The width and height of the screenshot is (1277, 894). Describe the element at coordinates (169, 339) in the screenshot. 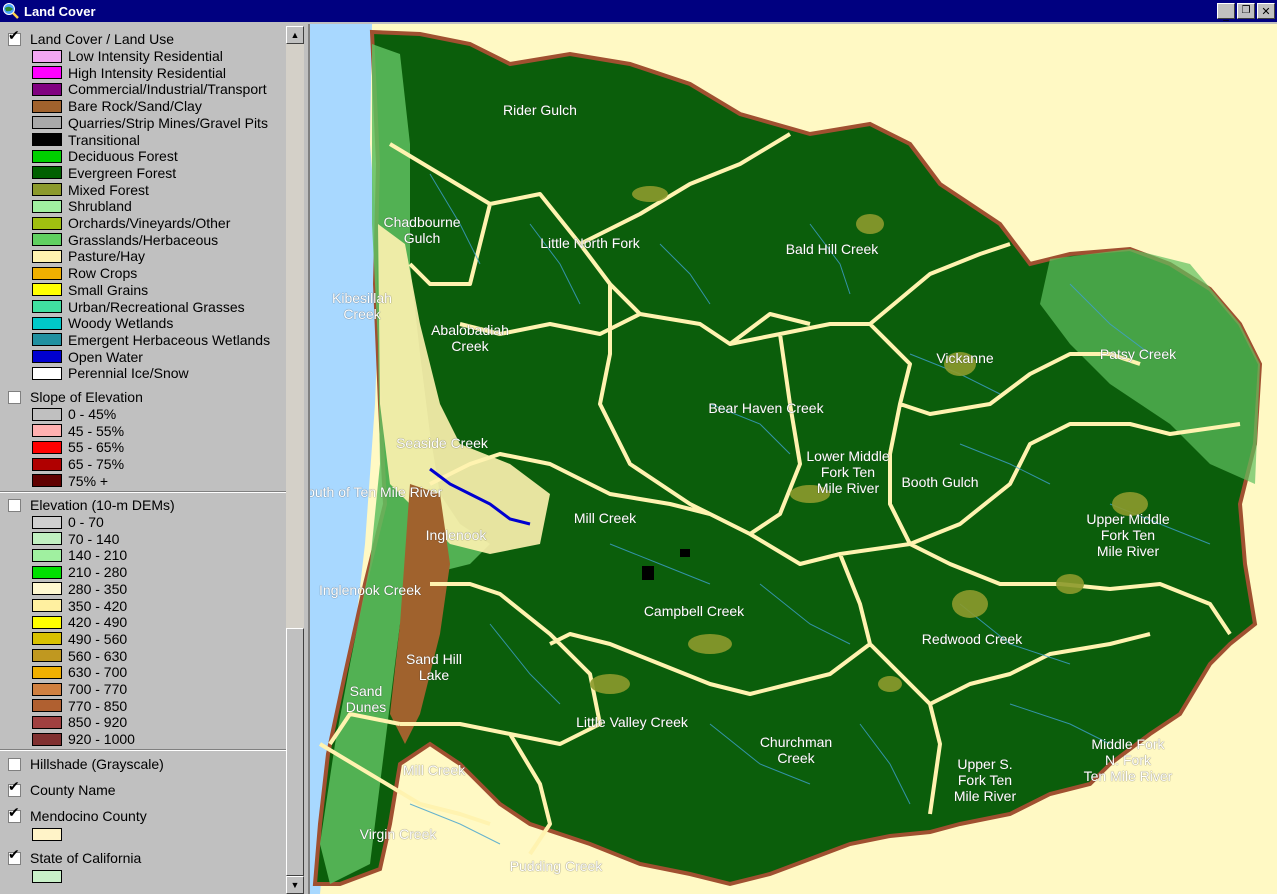

I see `legend-item-label: Emergent Herbaceous Wetlands` at that location.